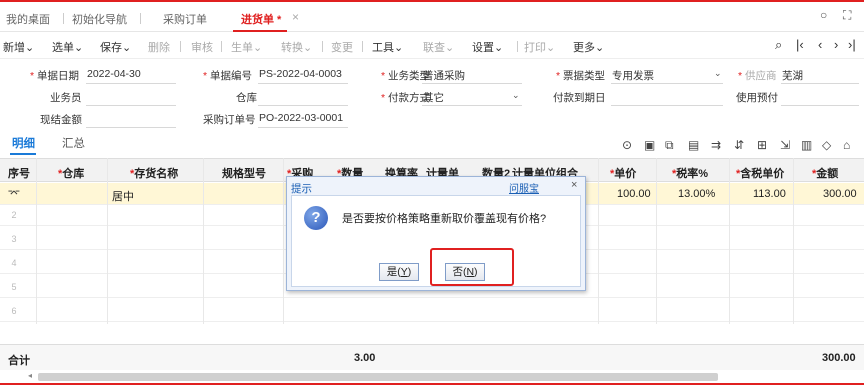  What do you see at coordinates (365, 358) in the screenshot?
I see `total-qty: 3.00` at bounding box center [365, 358].